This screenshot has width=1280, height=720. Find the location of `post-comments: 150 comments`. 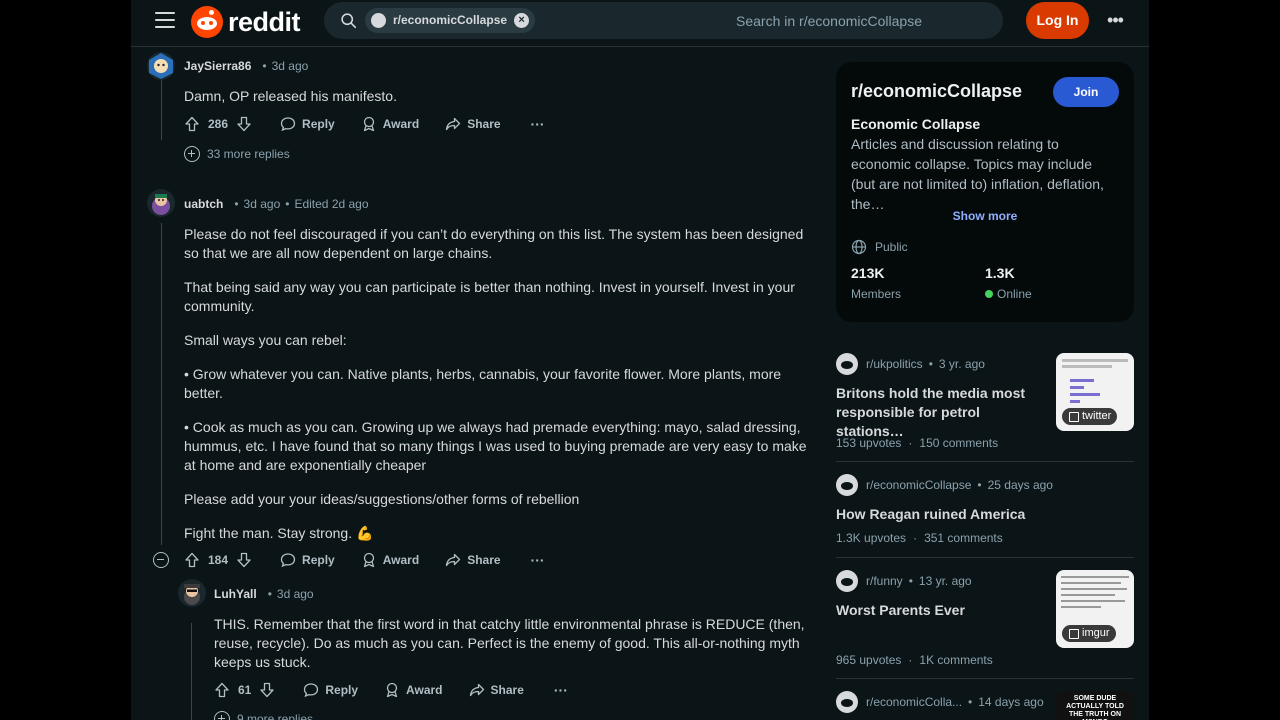

post-comments: 150 comments is located at coordinates (959, 443).